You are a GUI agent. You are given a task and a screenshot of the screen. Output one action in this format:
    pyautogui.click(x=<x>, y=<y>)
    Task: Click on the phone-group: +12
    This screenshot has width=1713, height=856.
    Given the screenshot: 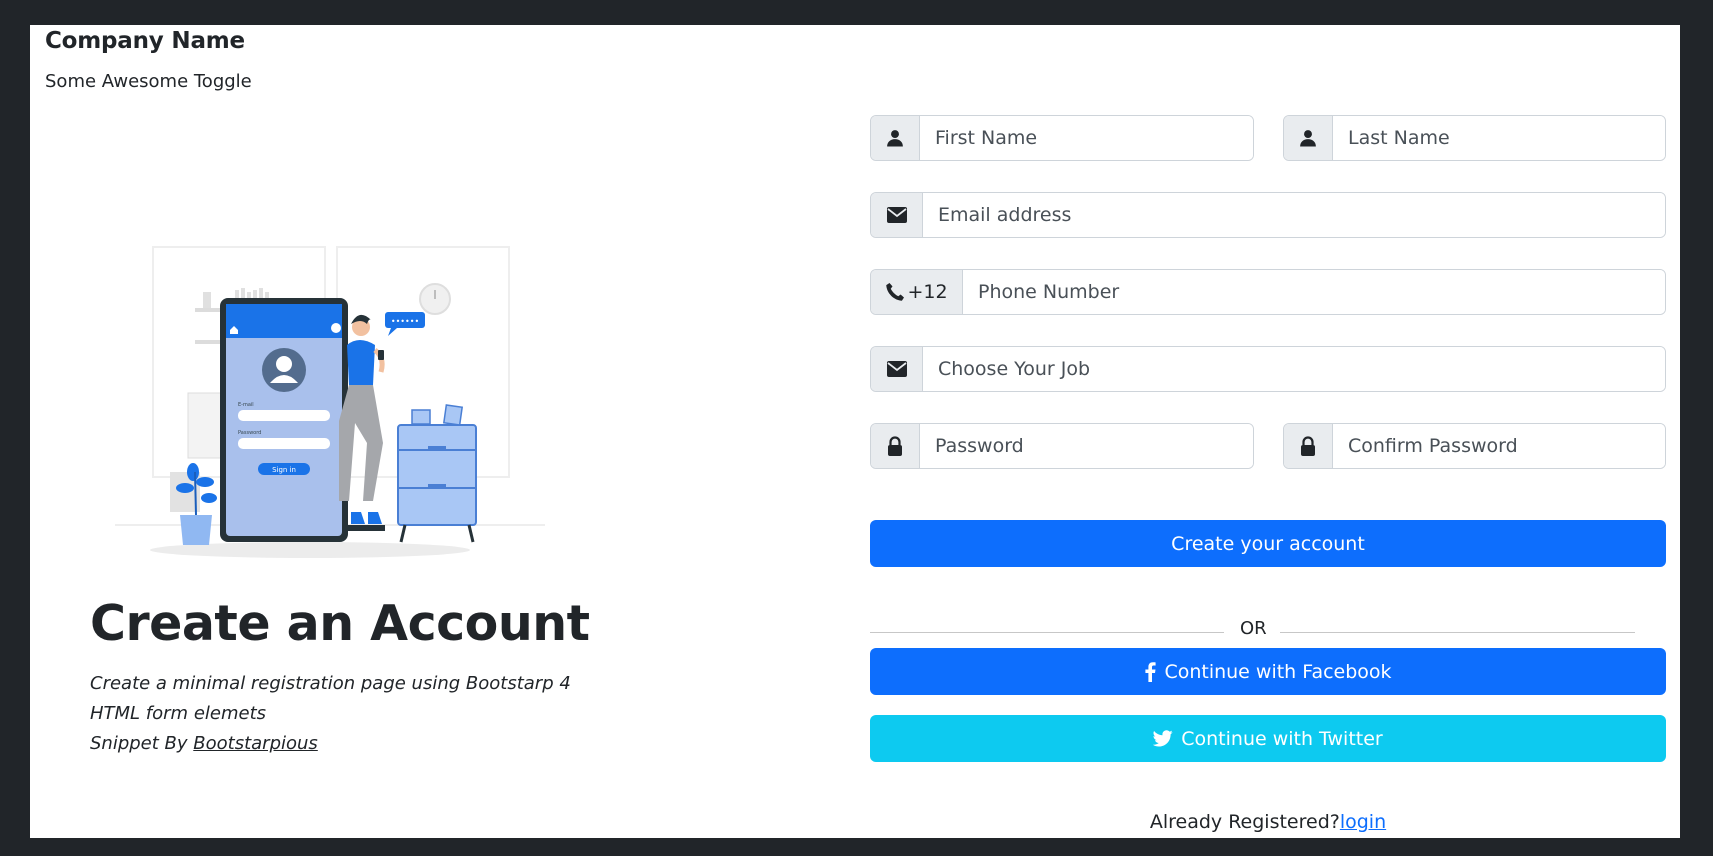 What is the action you would take?
    pyautogui.click(x=1268, y=292)
    